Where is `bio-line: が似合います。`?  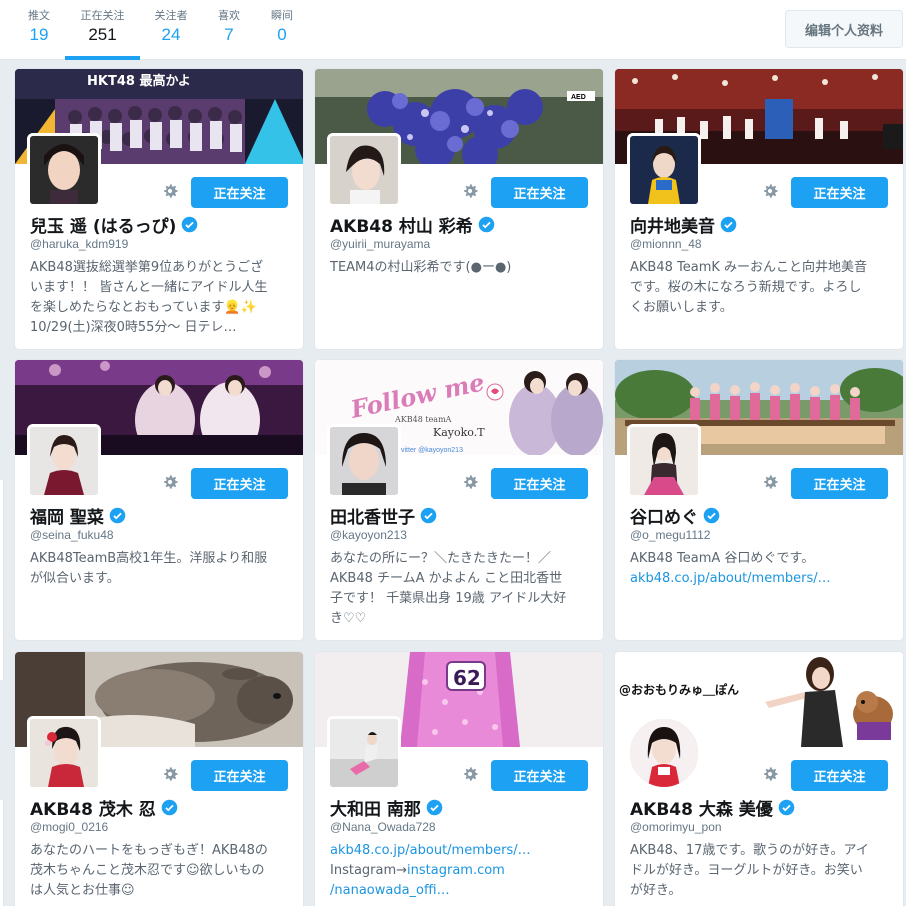
bio-line: が似合います。 is located at coordinates (75, 578).